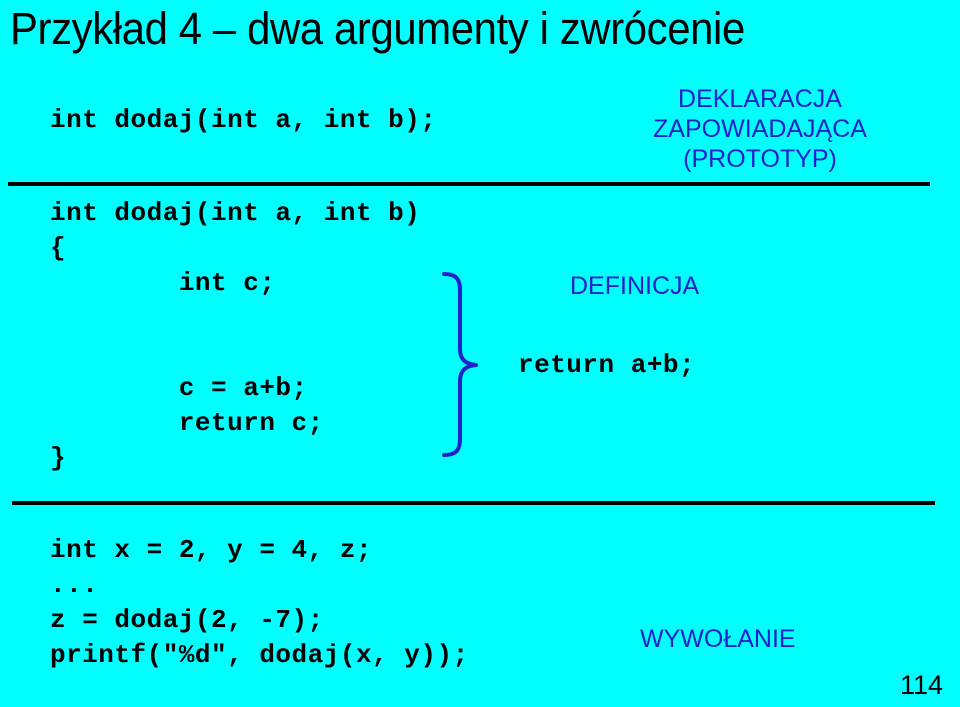 The width and height of the screenshot is (960, 707). Describe the element at coordinates (473, 503) in the screenshot. I see `divider-bottom` at that location.